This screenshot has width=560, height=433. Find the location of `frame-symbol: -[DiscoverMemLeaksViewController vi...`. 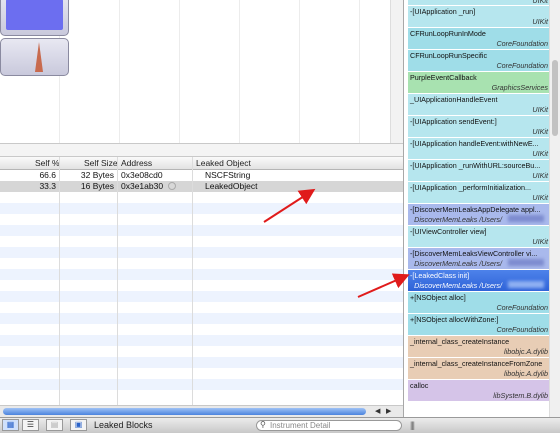

frame-symbol: -[DiscoverMemLeaksViewController vi... is located at coordinates (474, 253).